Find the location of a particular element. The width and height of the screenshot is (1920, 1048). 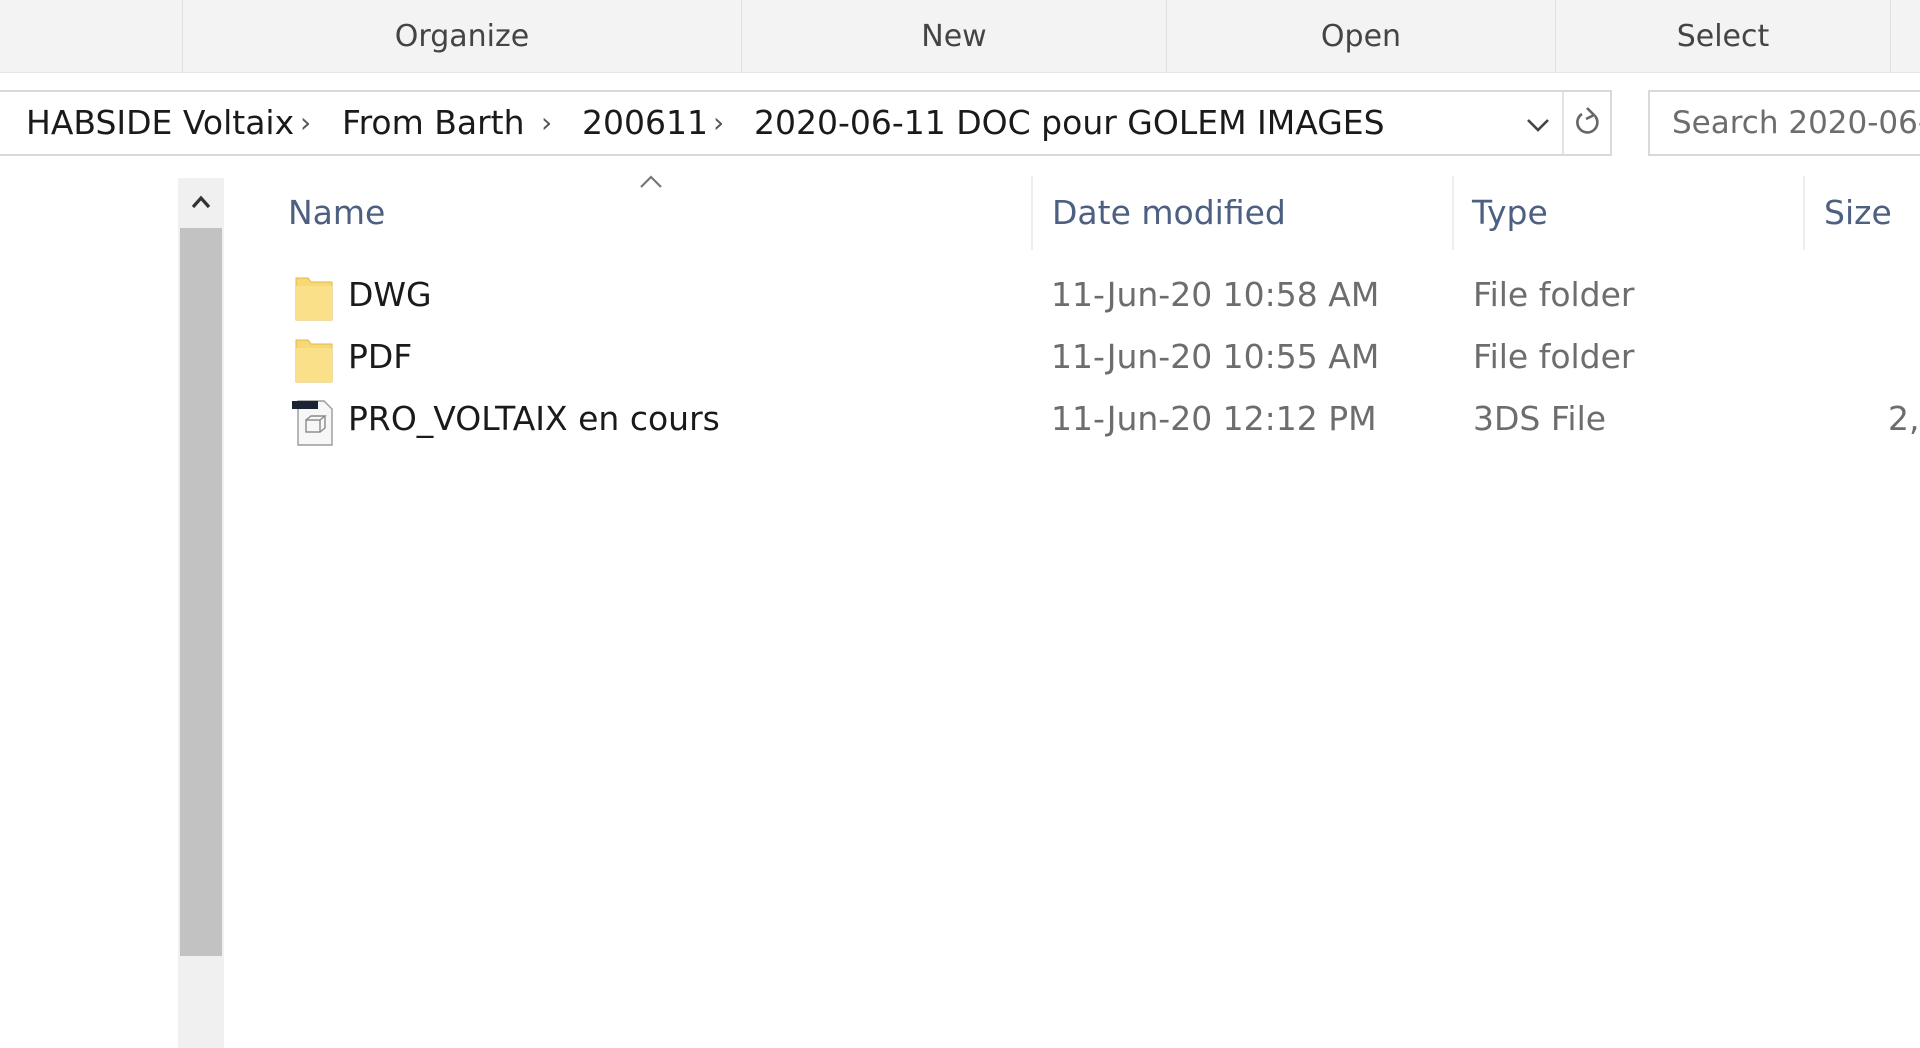

scrollbar-thumb is located at coordinates (201, 592).